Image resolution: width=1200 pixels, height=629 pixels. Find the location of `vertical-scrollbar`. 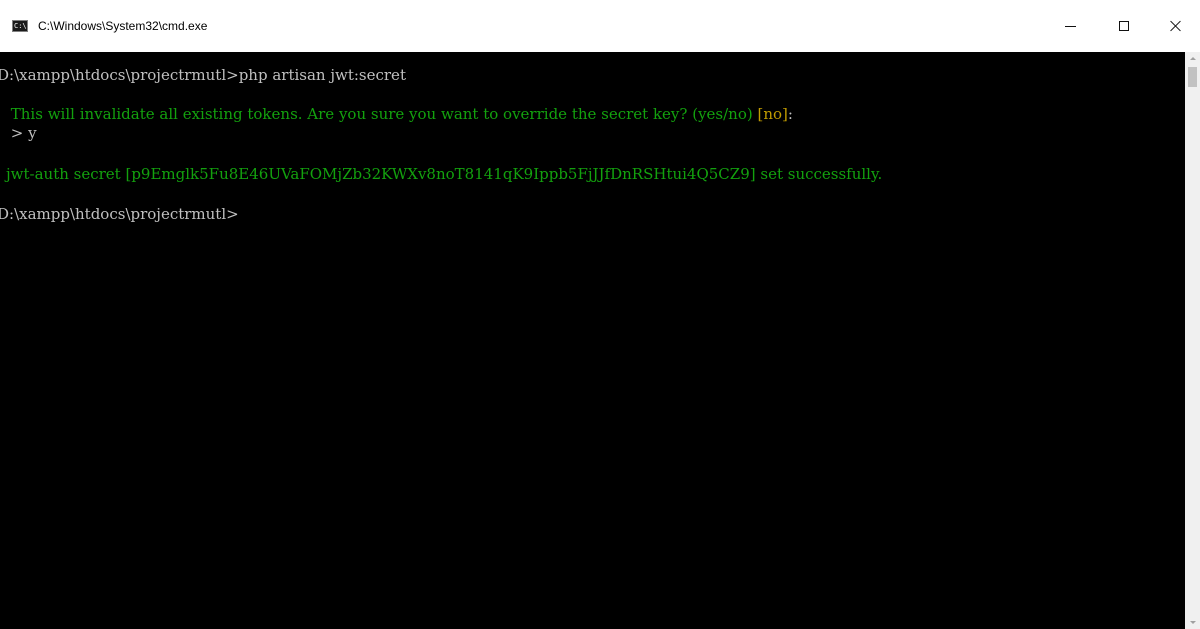

vertical-scrollbar is located at coordinates (1192, 340).